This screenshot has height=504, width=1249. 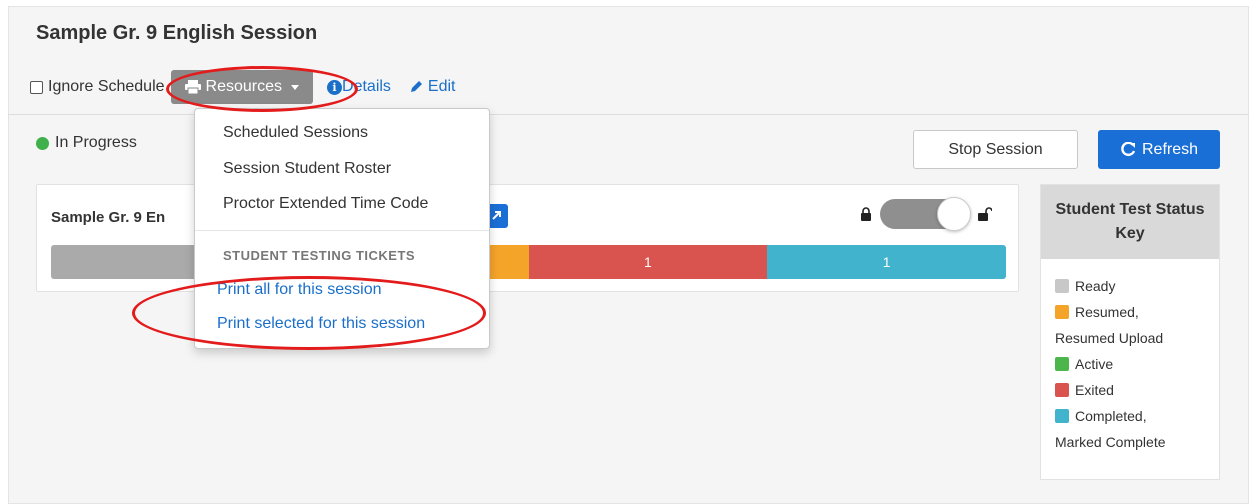 What do you see at coordinates (1110, 442) in the screenshot?
I see `legend-item-continued: Marked Complete` at bounding box center [1110, 442].